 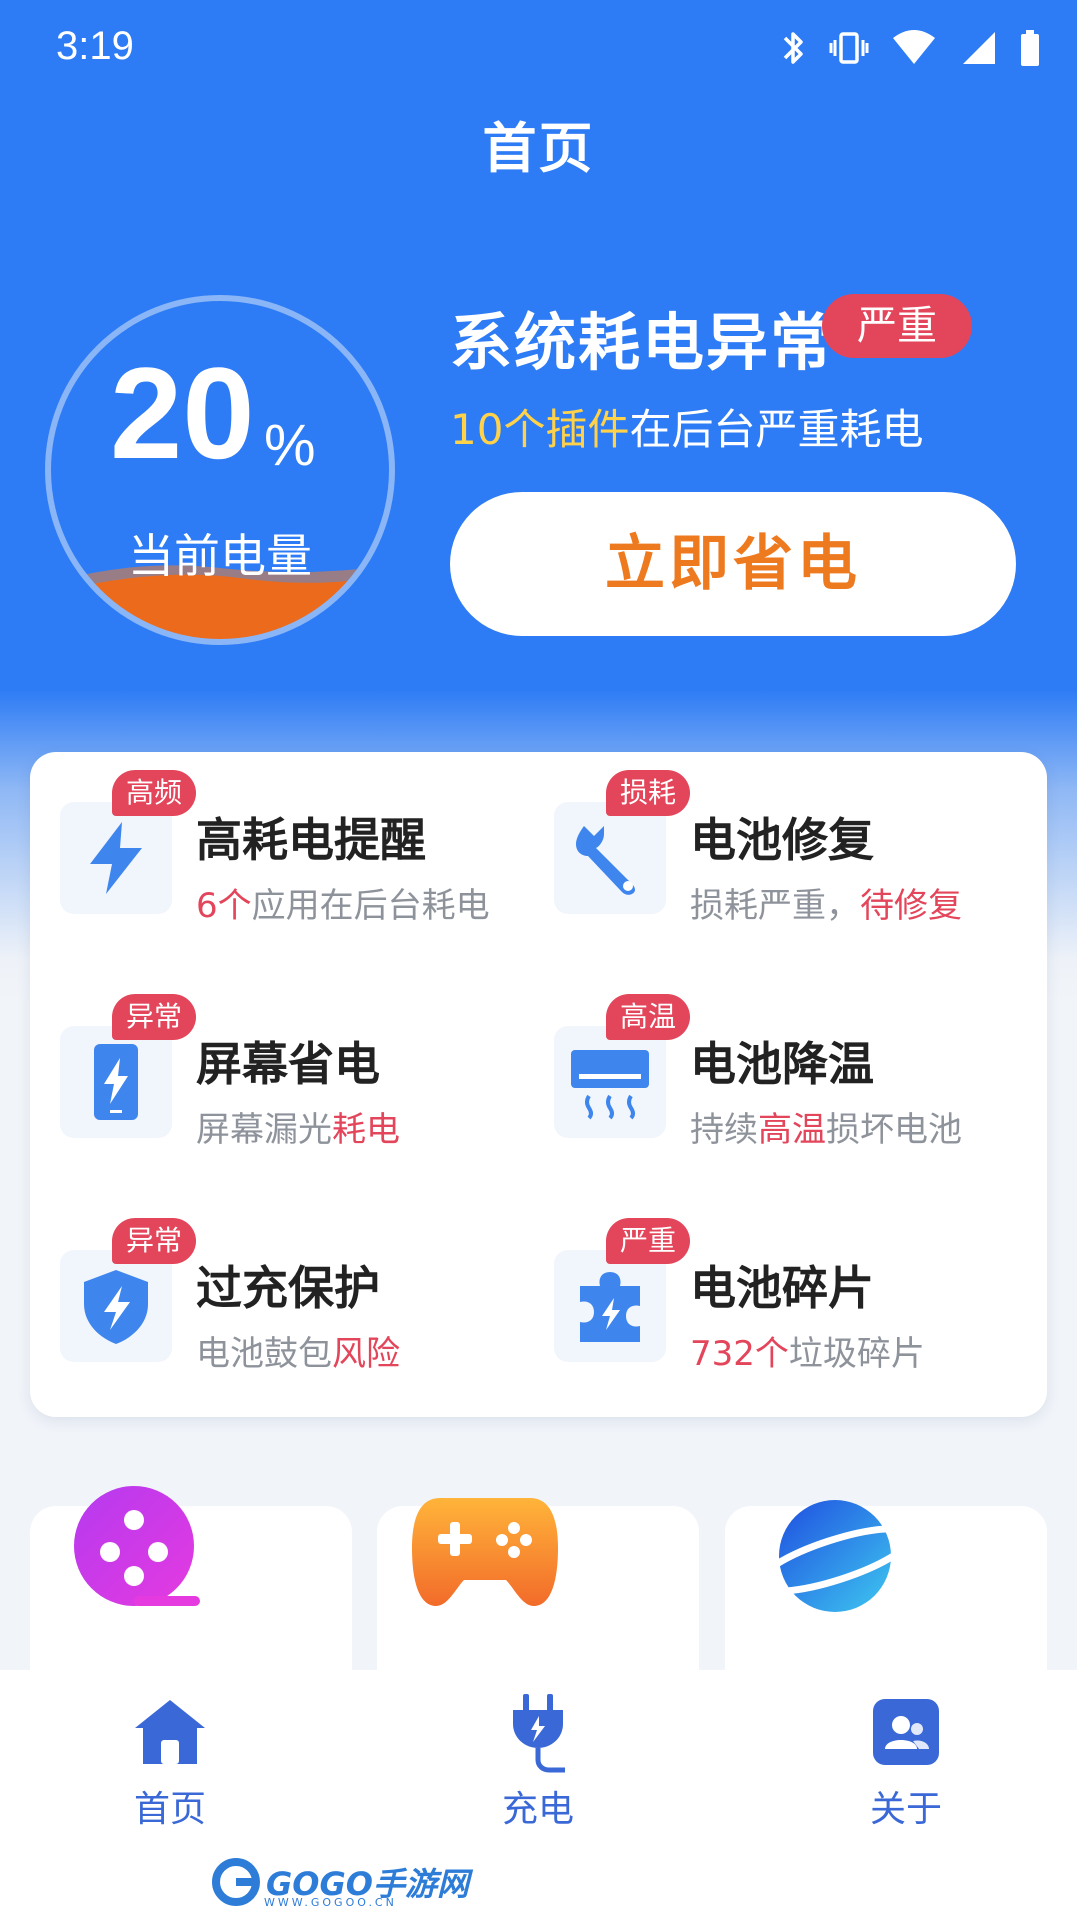 I want to click on status-icons, so click(x=910, y=48).